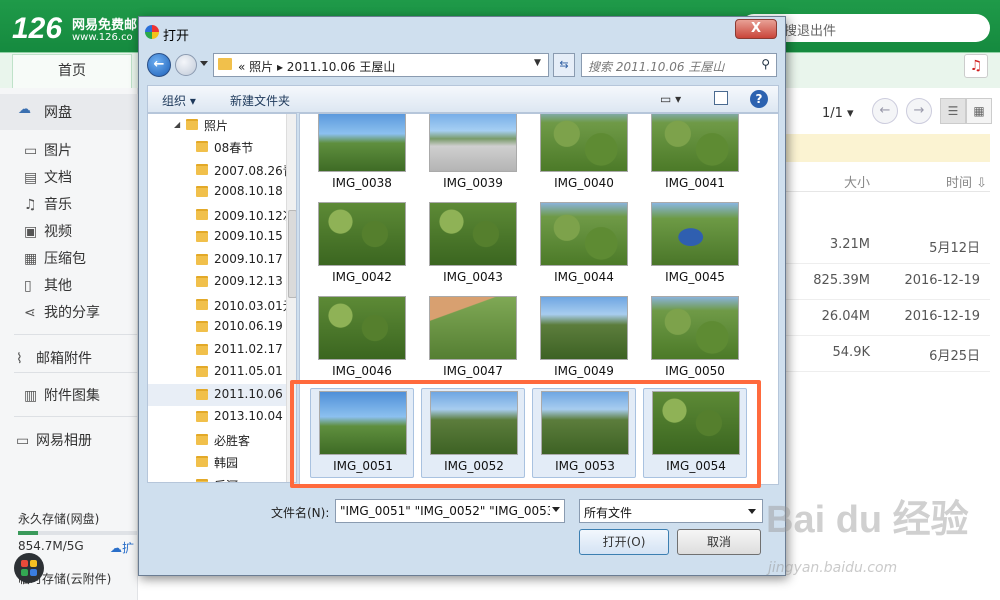 This screenshot has height=600, width=1000. What do you see at coordinates (966, 181) in the screenshot?
I see `column-time: 时间 ⇩` at bounding box center [966, 181].